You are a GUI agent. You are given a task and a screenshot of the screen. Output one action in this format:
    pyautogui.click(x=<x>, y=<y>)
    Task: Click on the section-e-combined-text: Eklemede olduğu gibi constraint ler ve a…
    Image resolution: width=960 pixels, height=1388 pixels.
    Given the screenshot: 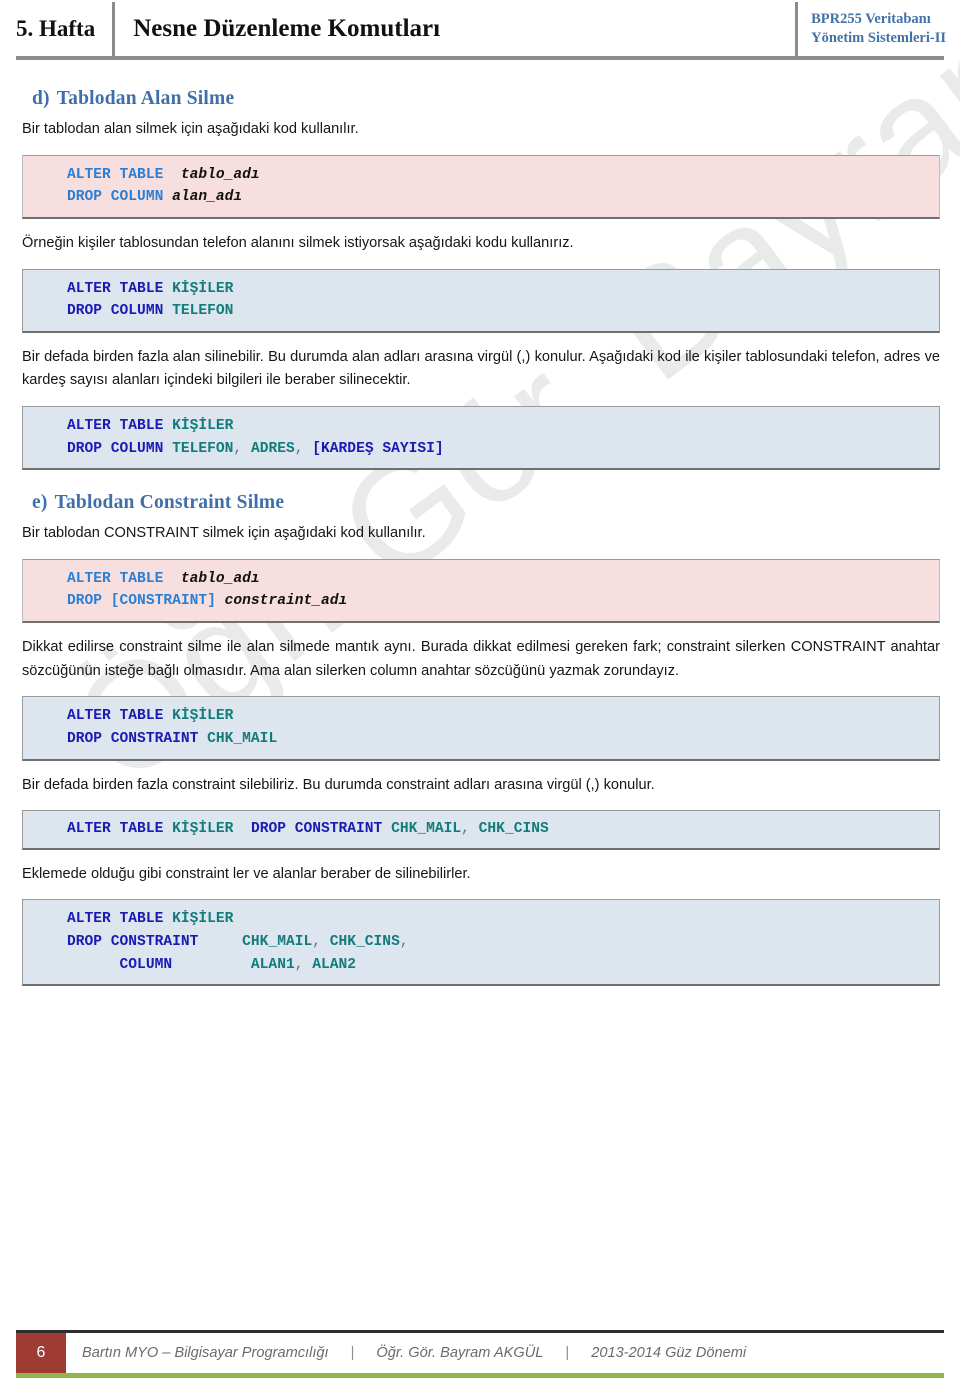 What is the action you would take?
    pyautogui.click(x=246, y=873)
    